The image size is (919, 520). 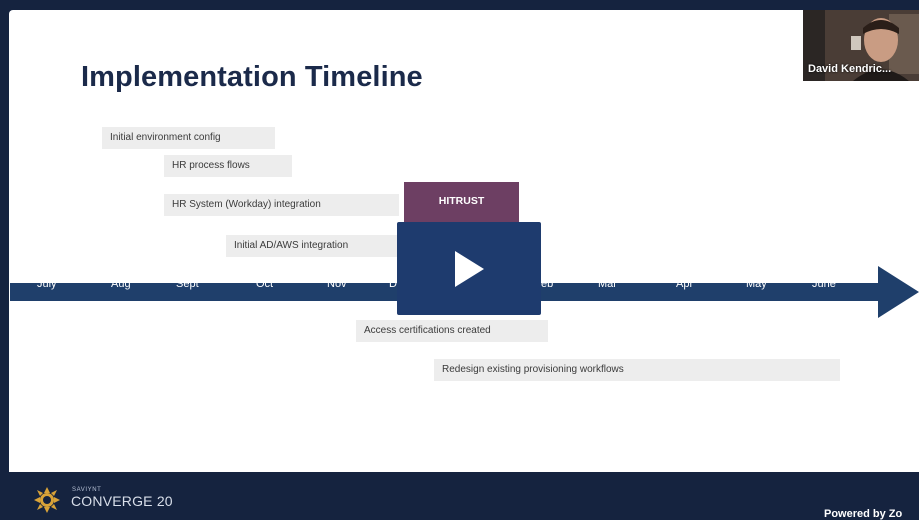 What do you see at coordinates (427, 330) in the screenshot?
I see `task-label: Access certifications created` at bounding box center [427, 330].